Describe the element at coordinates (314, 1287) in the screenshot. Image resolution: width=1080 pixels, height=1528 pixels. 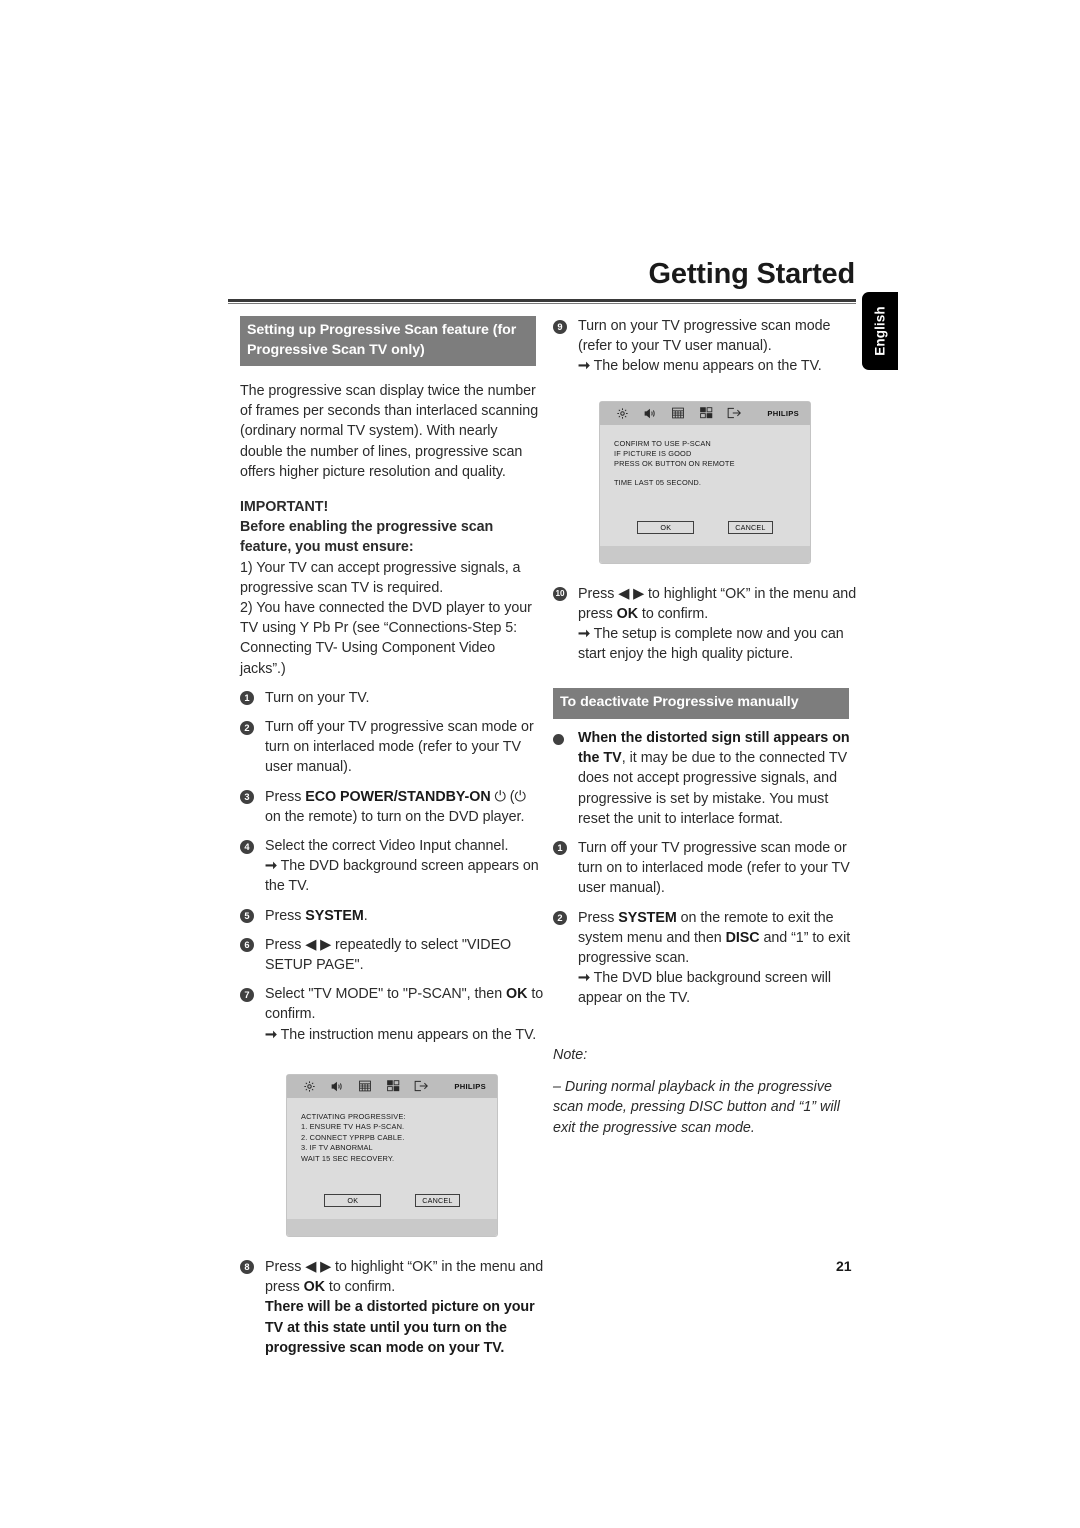
I see `button-name-ok: OK` at that location.